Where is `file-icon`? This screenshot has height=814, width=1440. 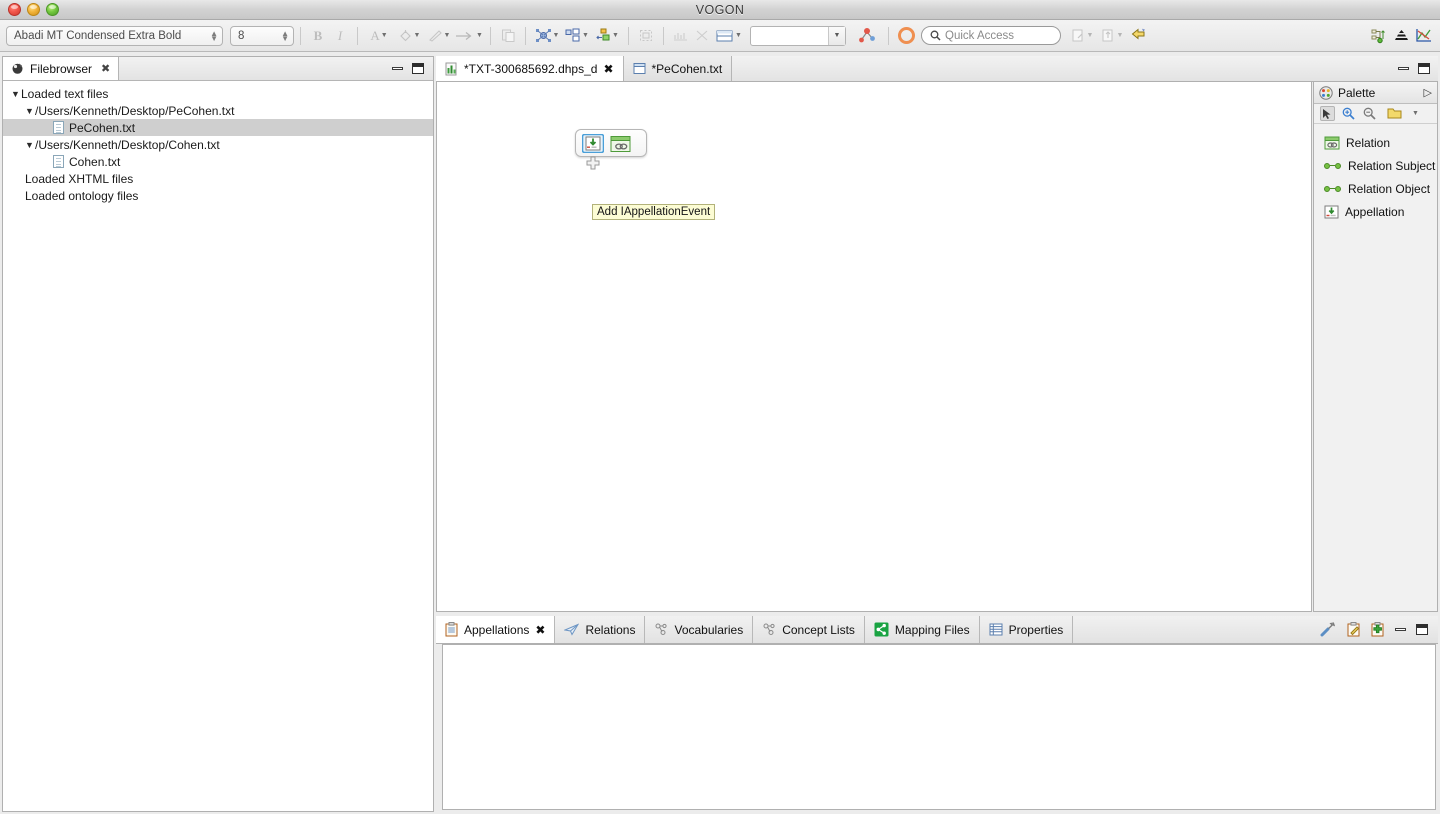 file-icon is located at coordinates (58, 161).